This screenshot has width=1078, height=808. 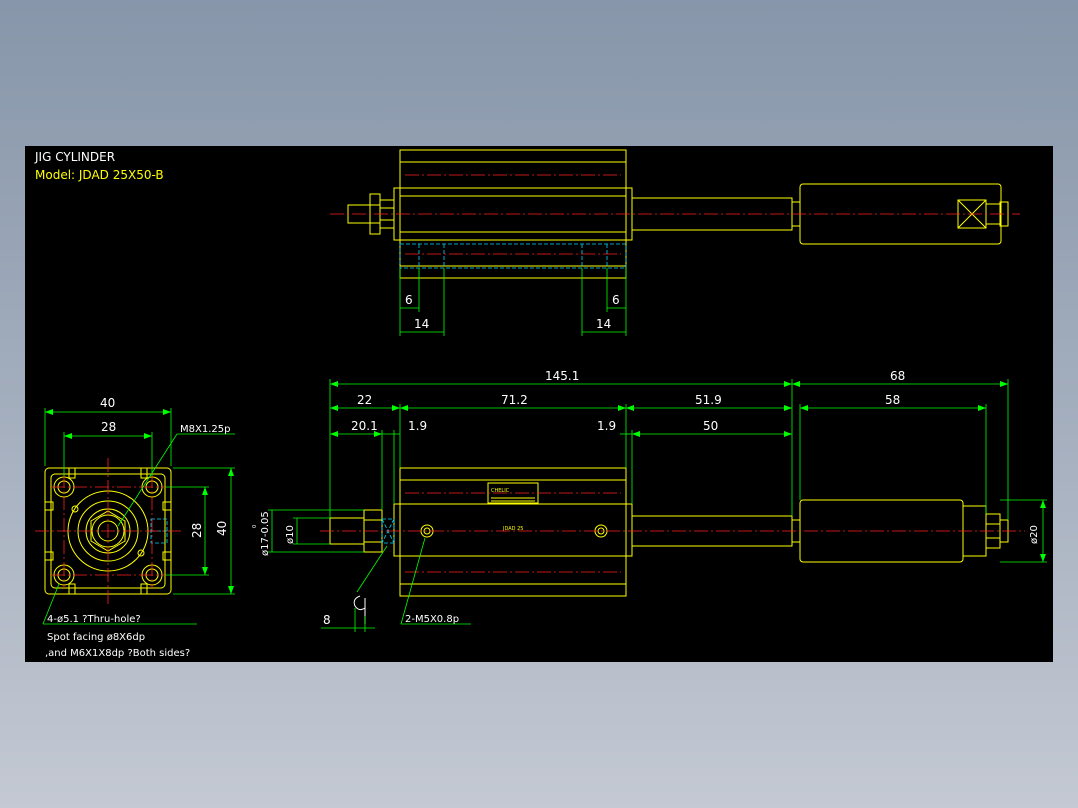 I want to click on side-dim-overall: 145.1, so click(x=562, y=376).